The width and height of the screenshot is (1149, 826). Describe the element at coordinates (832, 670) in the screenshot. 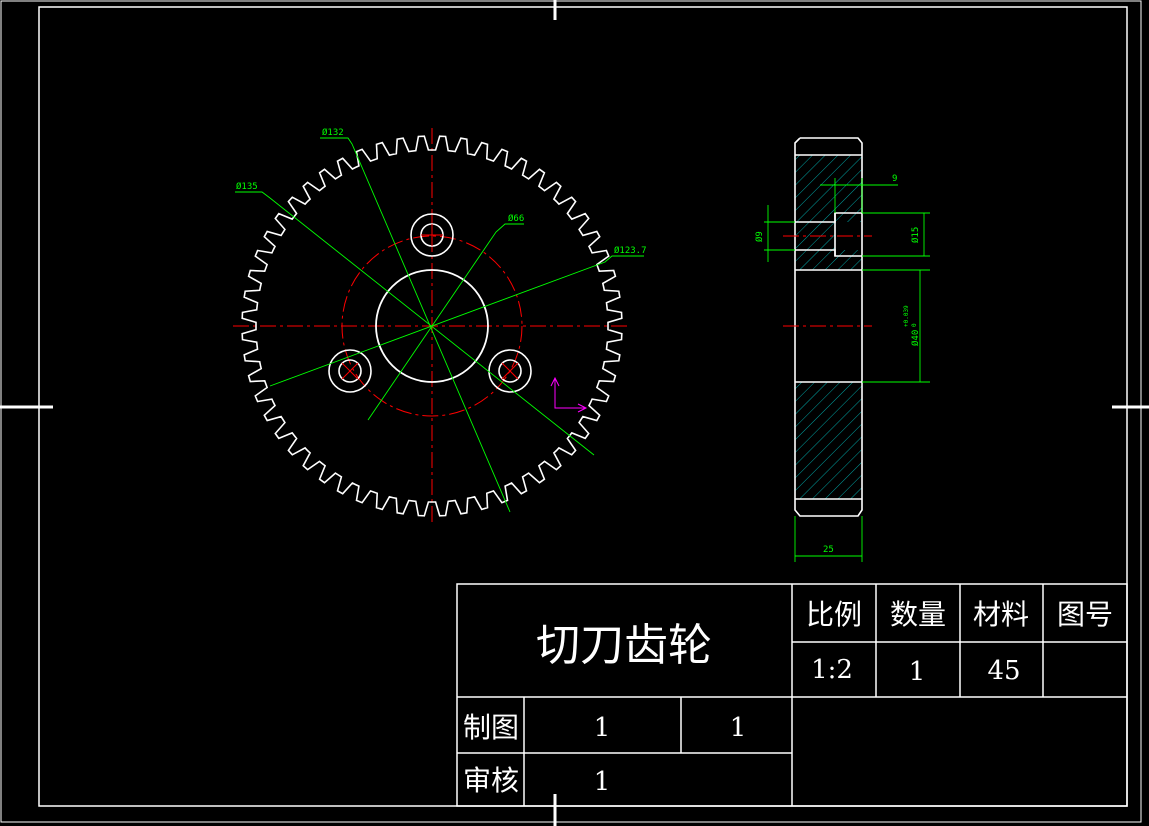

I see `value-scale: 1:2` at that location.